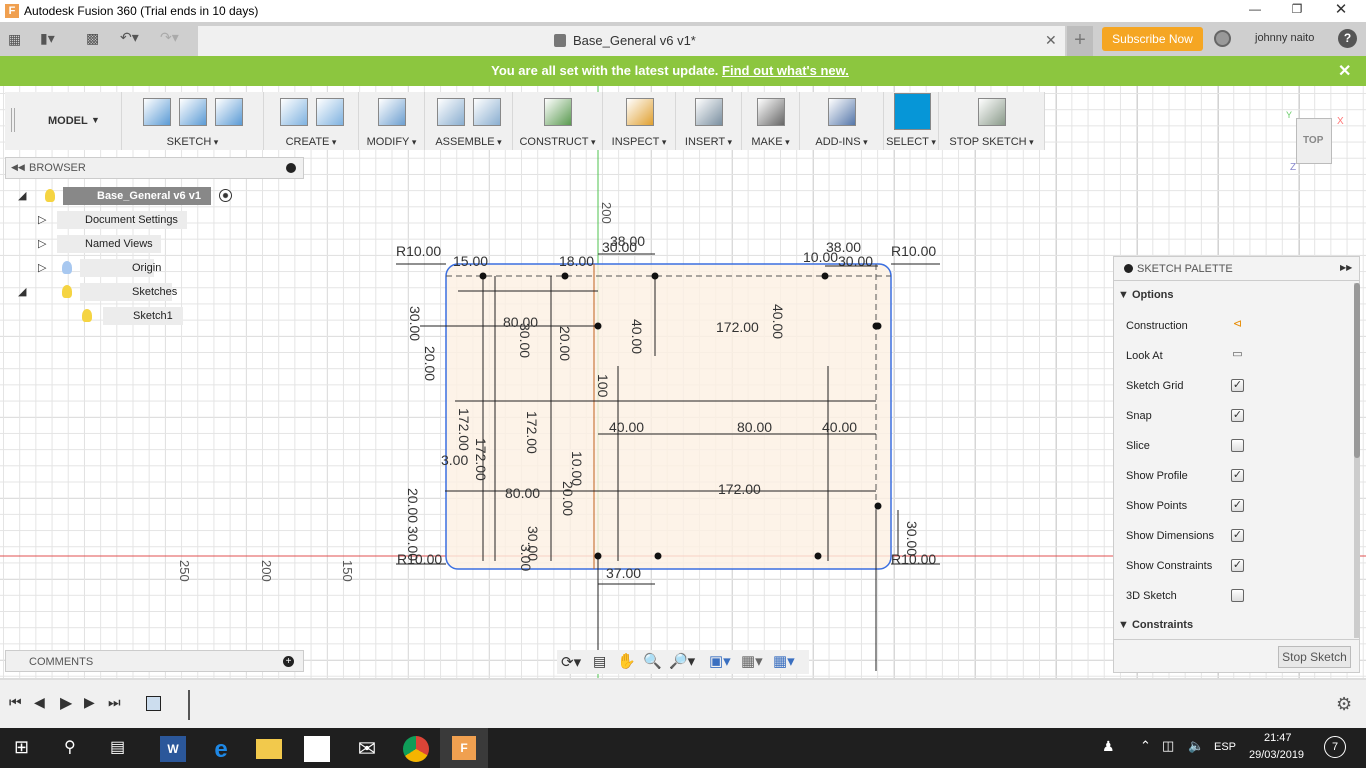 This screenshot has width=1366, height=768. Describe the element at coordinates (1196, 746) in the screenshot. I see `volume-icon: 🔈` at that location.